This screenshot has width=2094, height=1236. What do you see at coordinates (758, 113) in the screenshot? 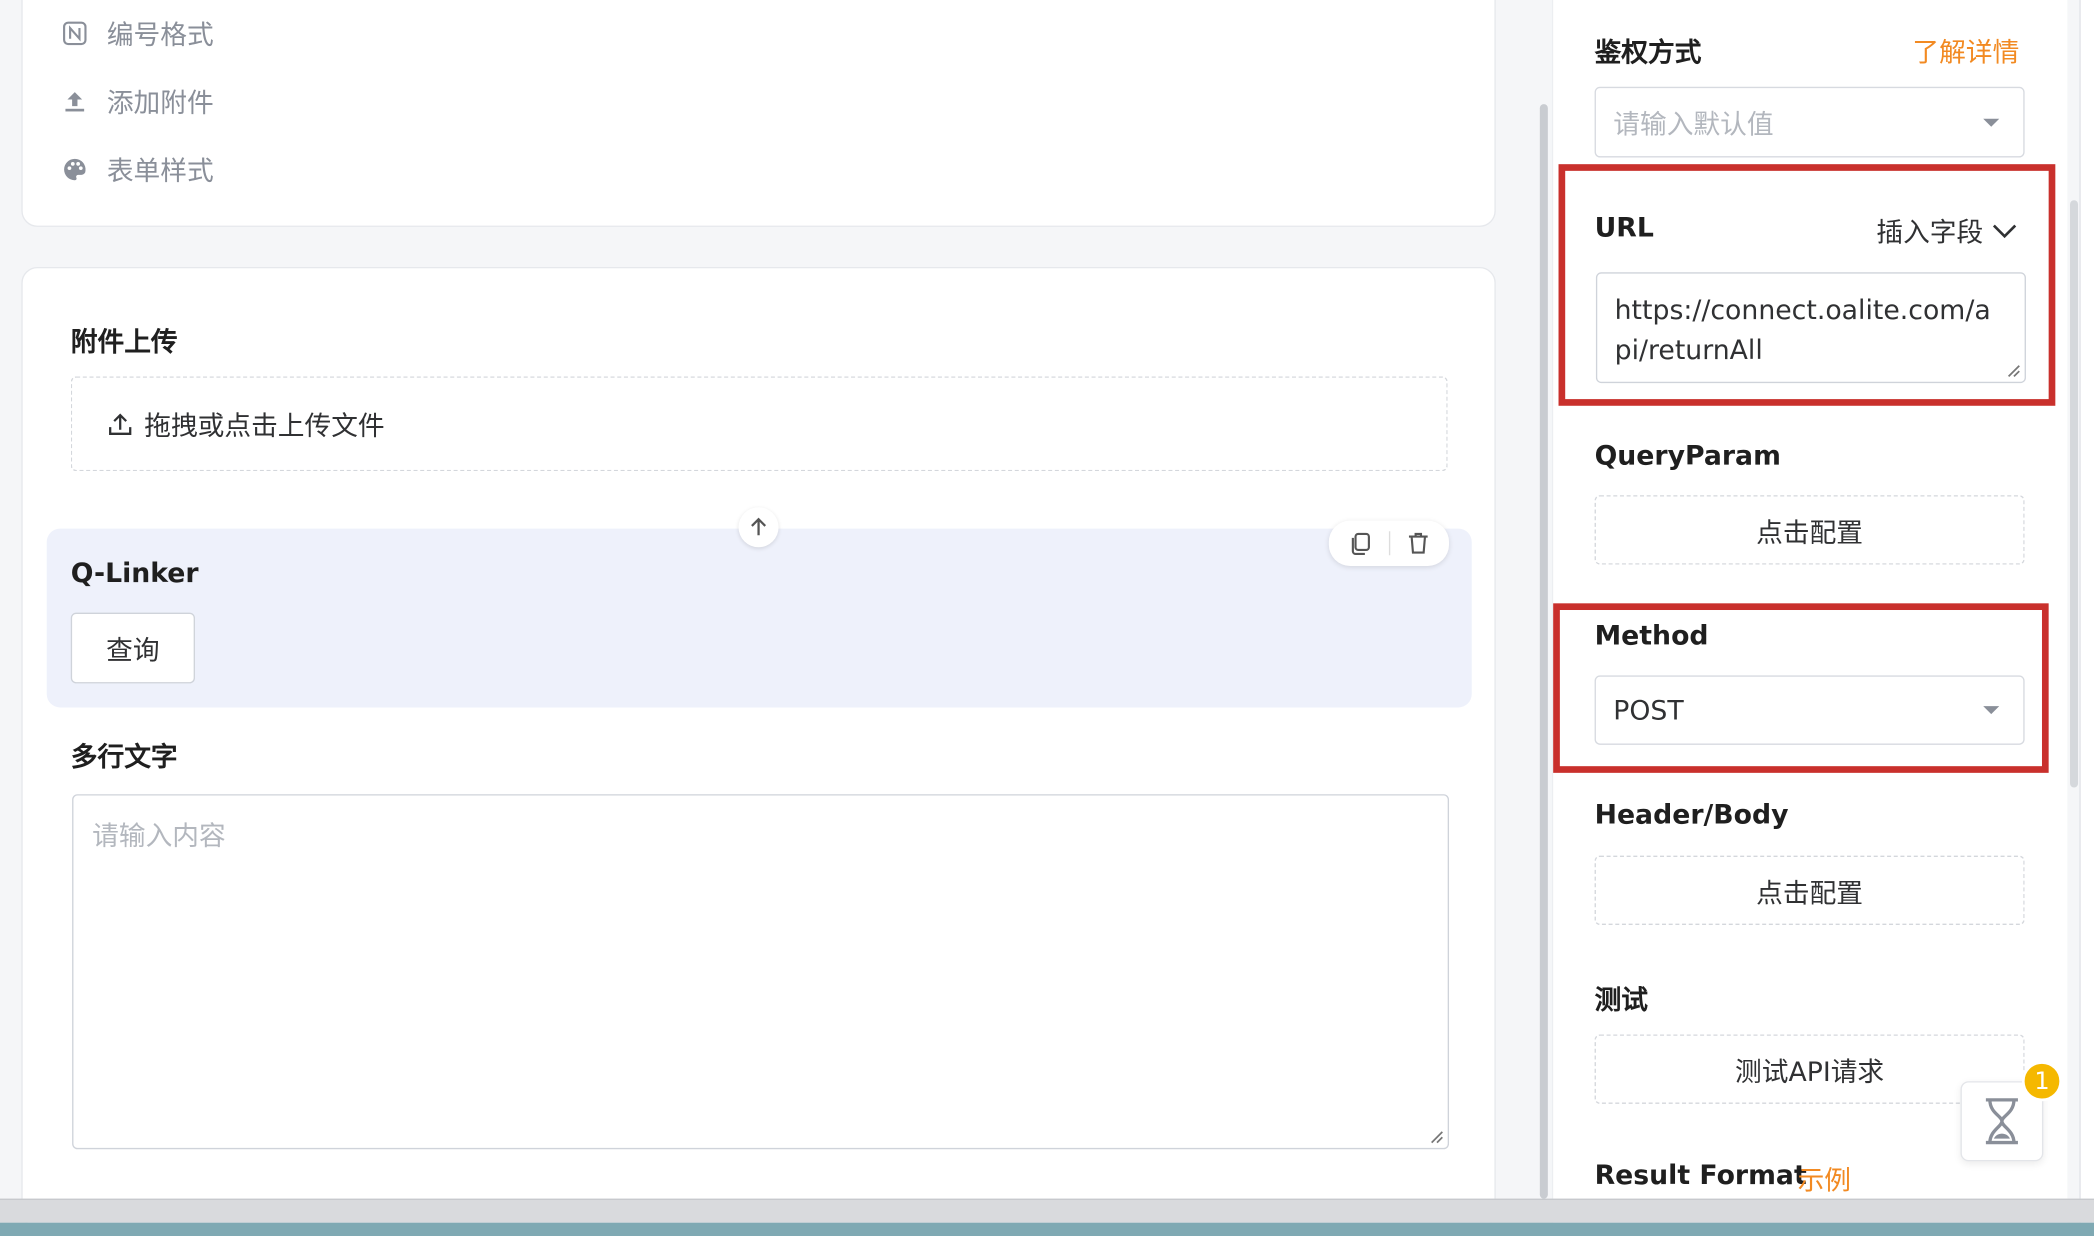
I see `form-settings-card` at bounding box center [758, 113].